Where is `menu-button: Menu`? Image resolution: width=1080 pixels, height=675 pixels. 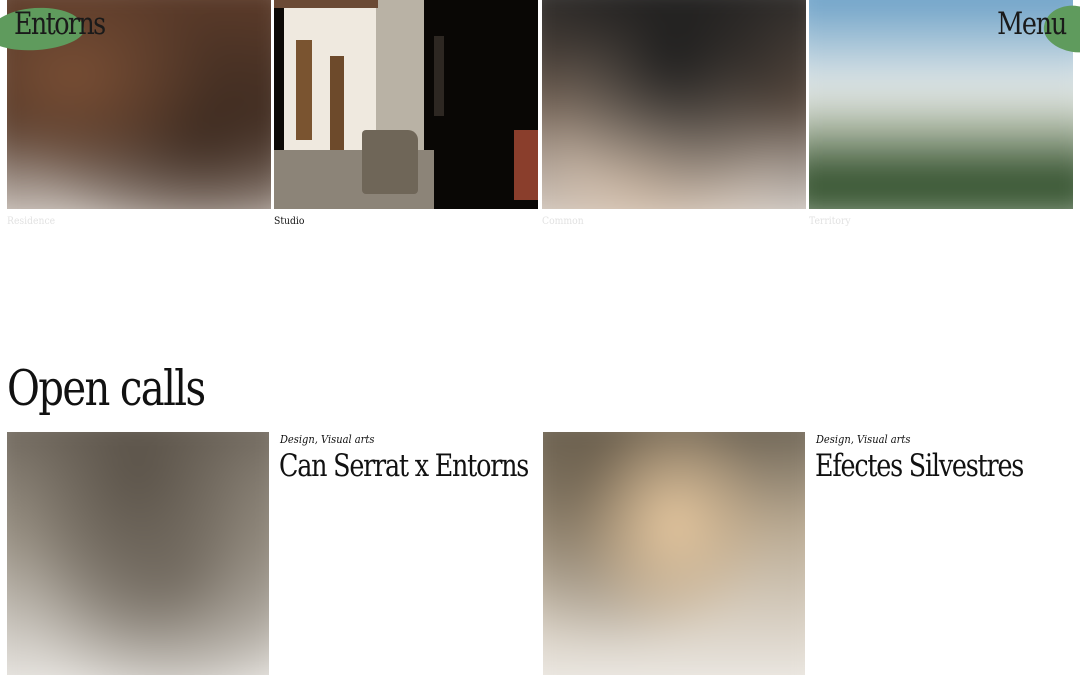
menu-button: Menu is located at coordinates (1032, 24).